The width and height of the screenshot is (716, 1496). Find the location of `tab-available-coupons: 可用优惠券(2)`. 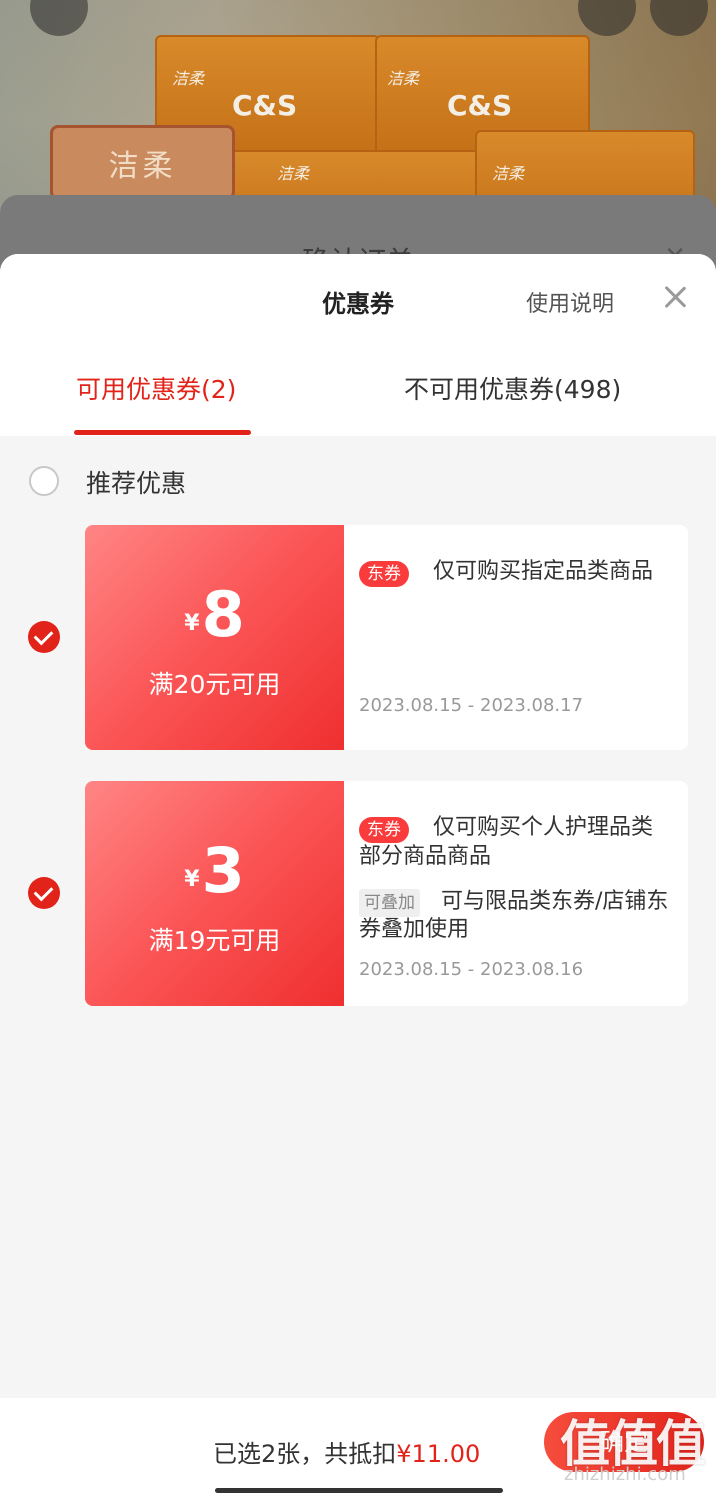

tab-available-coupons: 可用优惠券(2) is located at coordinates (156, 388).